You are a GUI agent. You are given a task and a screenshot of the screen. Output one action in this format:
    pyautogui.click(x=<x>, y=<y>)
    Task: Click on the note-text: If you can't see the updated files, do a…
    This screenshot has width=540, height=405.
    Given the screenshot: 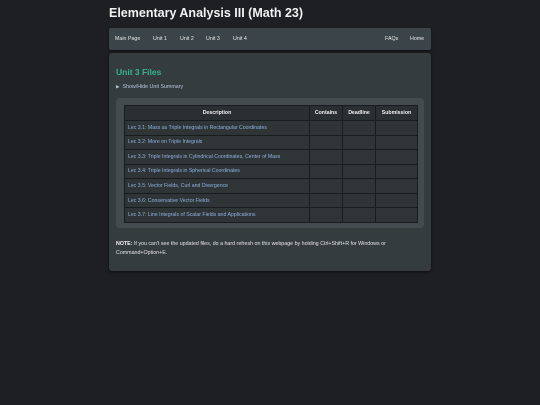 What is the action you would take?
    pyautogui.click(x=251, y=248)
    